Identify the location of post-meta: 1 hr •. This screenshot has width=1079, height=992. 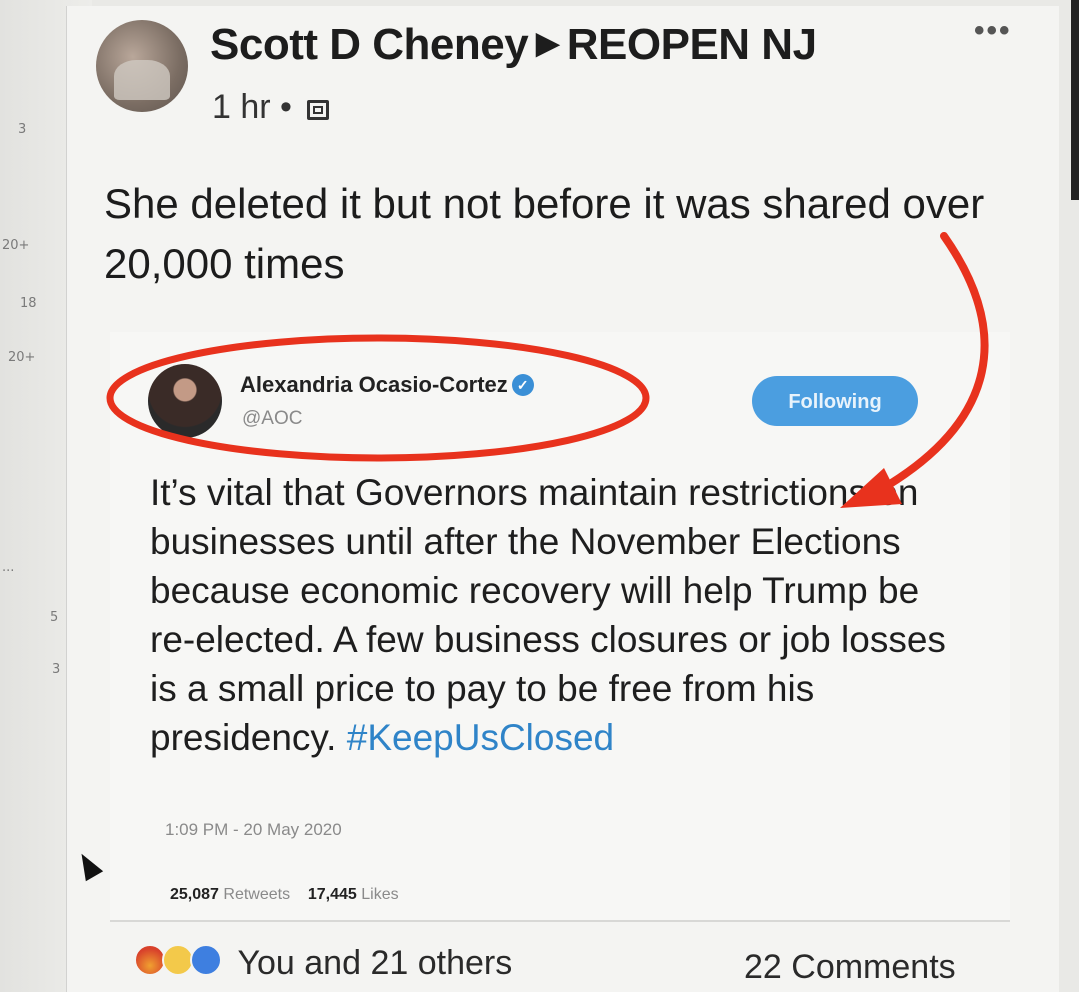
(271, 107).